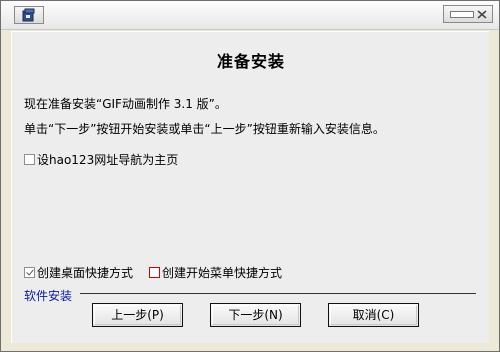  Describe the element at coordinates (29, 272) in the screenshot. I see `desktop-shortcut-checkbox` at that location.